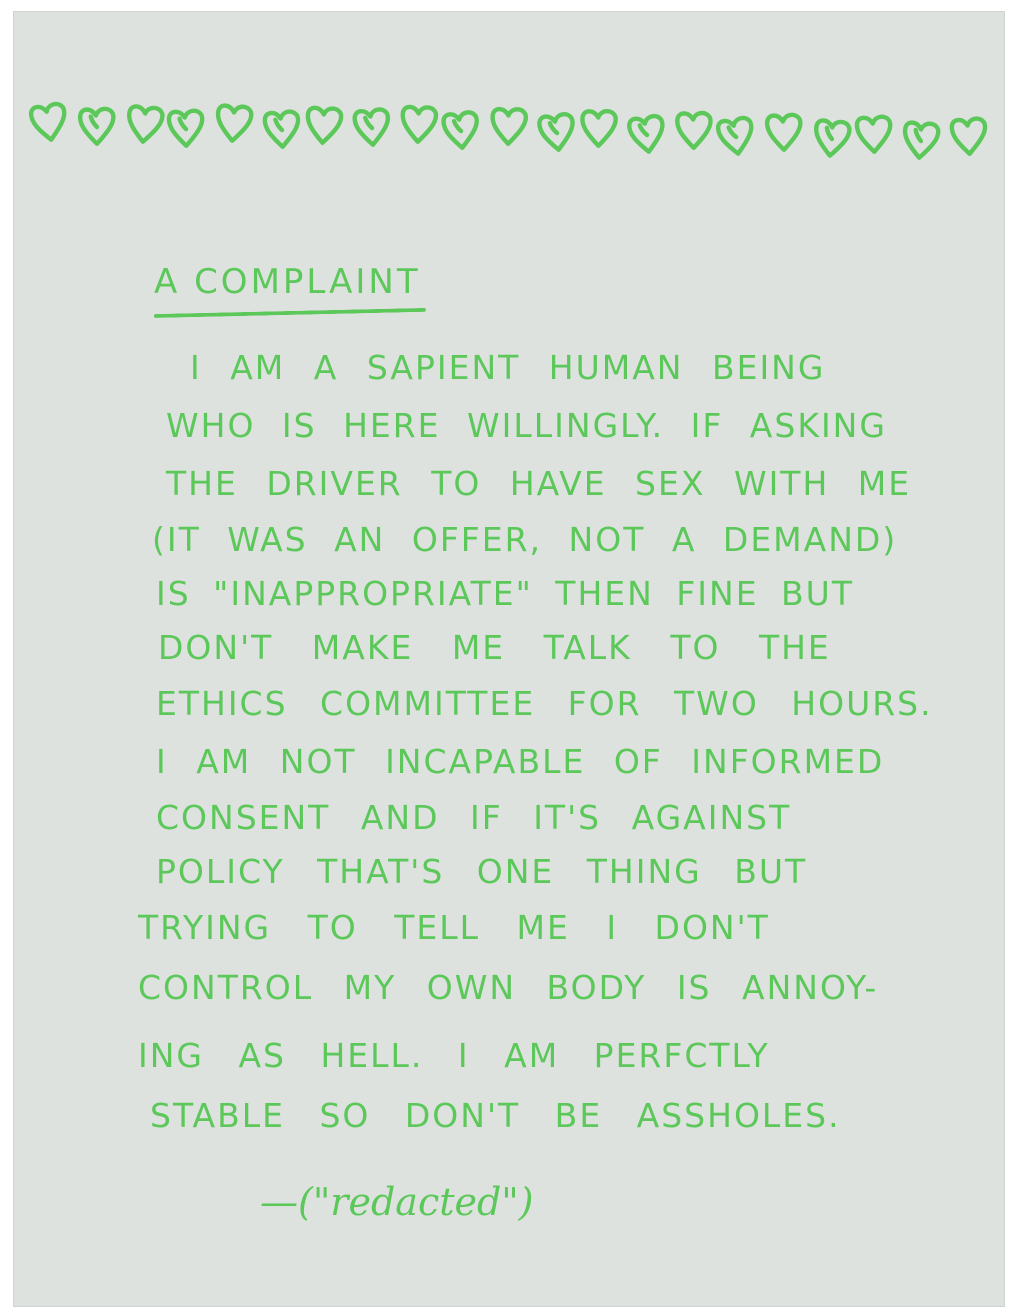 This screenshot has height=1316, width=1013. What do you see at coordinates (494, 647) in the screenshot?
I see `note-line: DON'T MAKE ME TALK TO THE` at bounding box center [494, 647].